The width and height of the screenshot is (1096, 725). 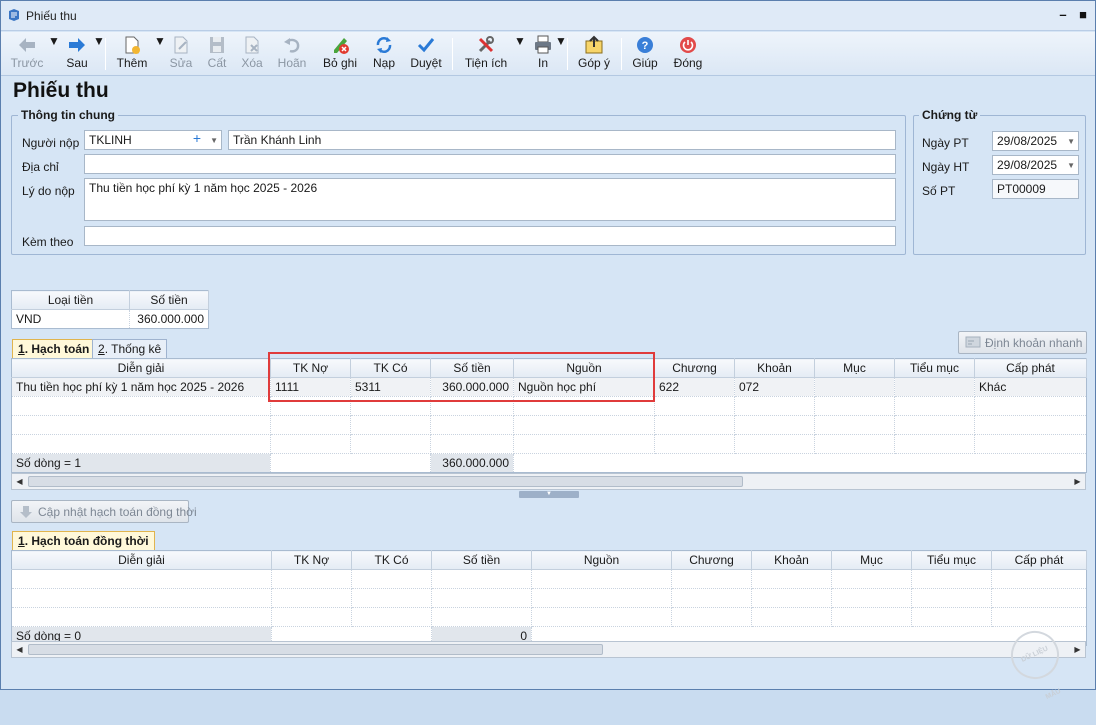 I want to click on cell-section: 072, so click(x=774, y=387).